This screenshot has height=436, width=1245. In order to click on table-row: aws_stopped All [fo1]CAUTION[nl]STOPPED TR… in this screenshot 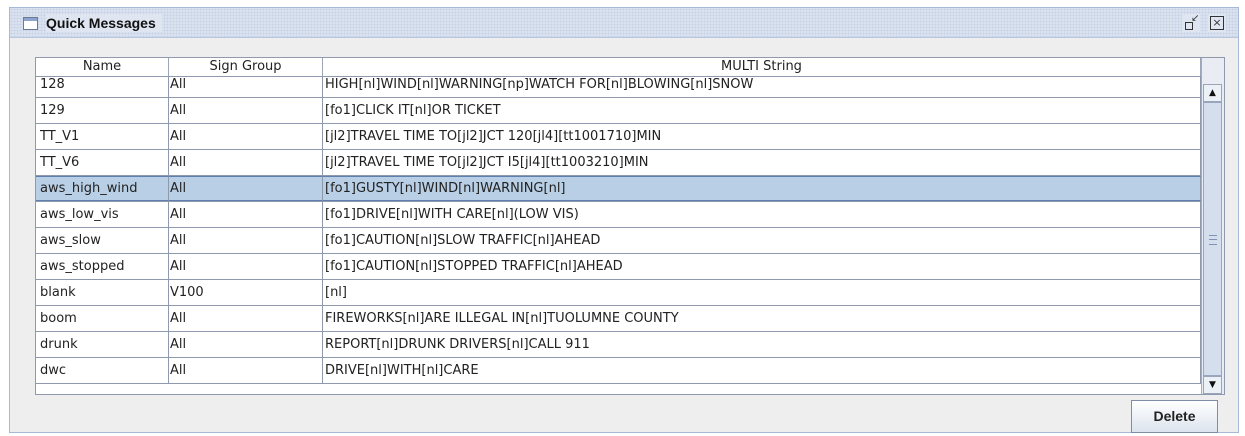, I will do `click(618, 267)`.